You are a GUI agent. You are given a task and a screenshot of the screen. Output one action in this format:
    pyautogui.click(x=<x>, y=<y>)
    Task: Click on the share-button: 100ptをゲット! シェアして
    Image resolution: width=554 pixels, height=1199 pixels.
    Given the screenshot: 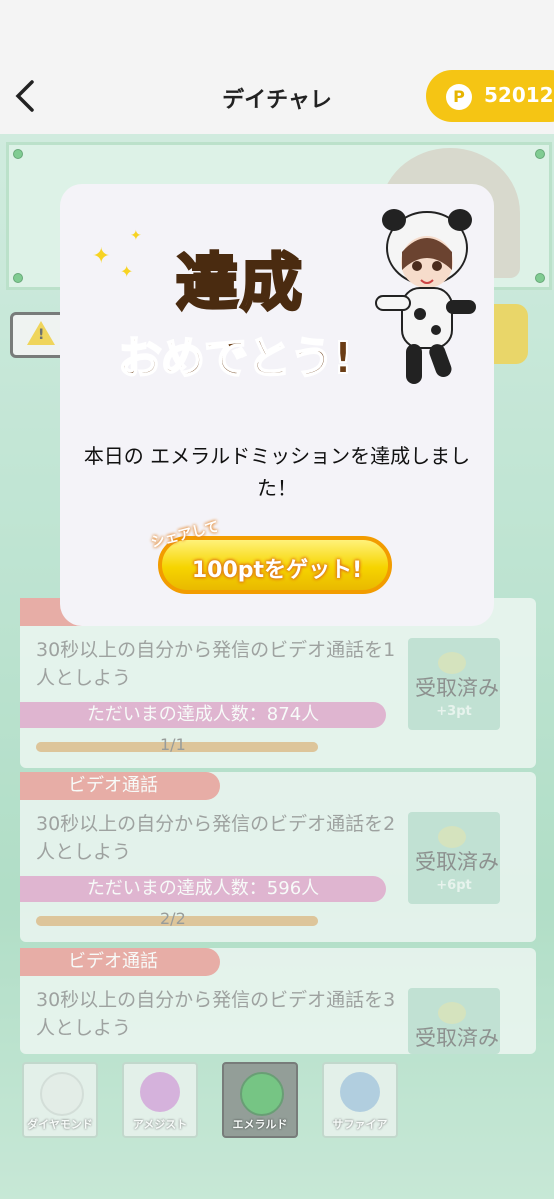 What is the action you would take?
    pyautogui.click(x=270, y=557)
    